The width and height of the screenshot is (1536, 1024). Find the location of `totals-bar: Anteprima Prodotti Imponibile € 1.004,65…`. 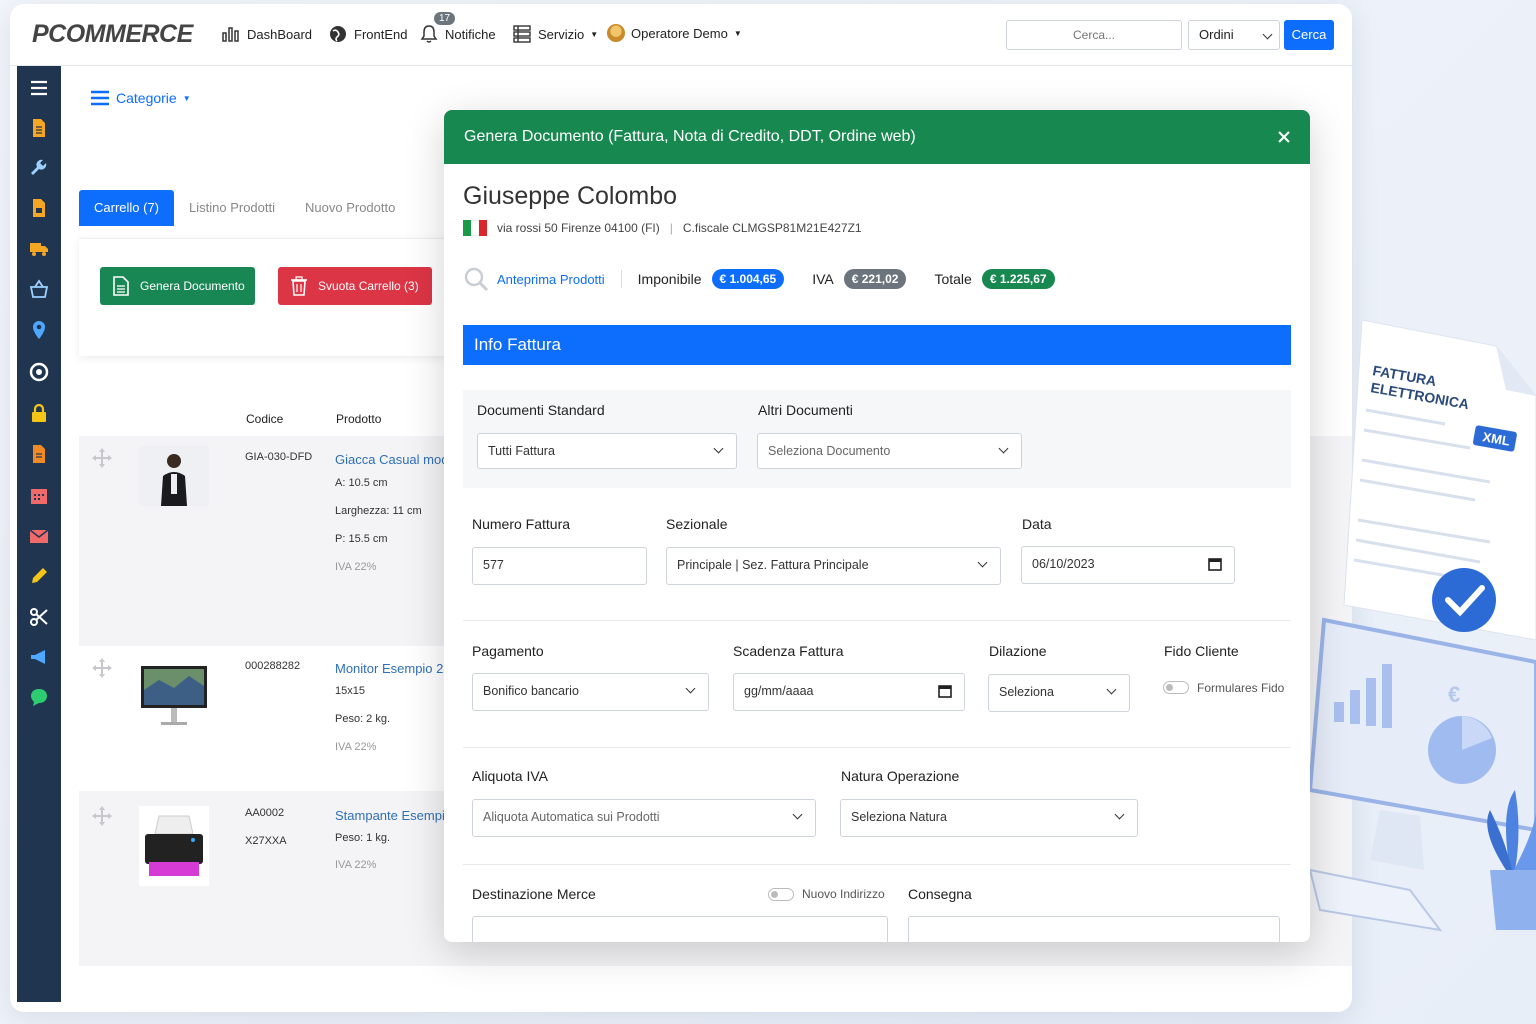

totals-bar: Anteprima Prodotti Imponibile € 1.004,65… is located at coordinates (759, 279).